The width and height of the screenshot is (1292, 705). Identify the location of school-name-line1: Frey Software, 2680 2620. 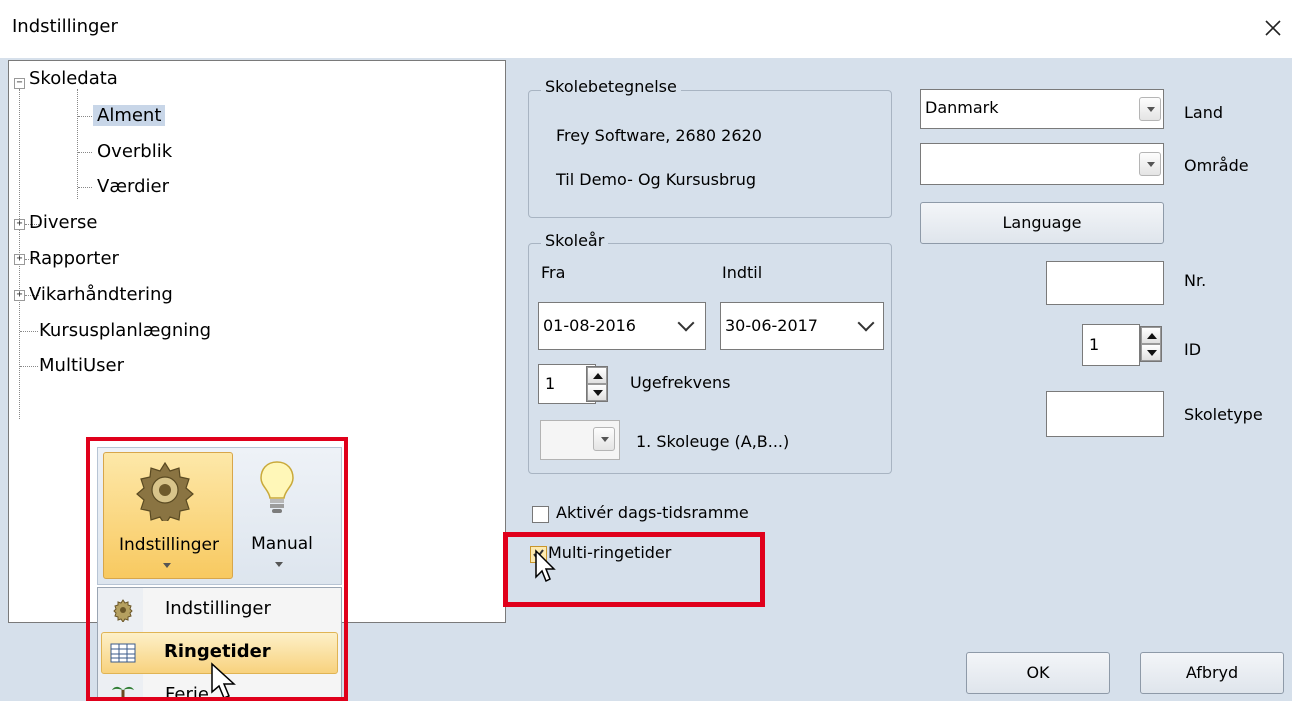
(659, 135).